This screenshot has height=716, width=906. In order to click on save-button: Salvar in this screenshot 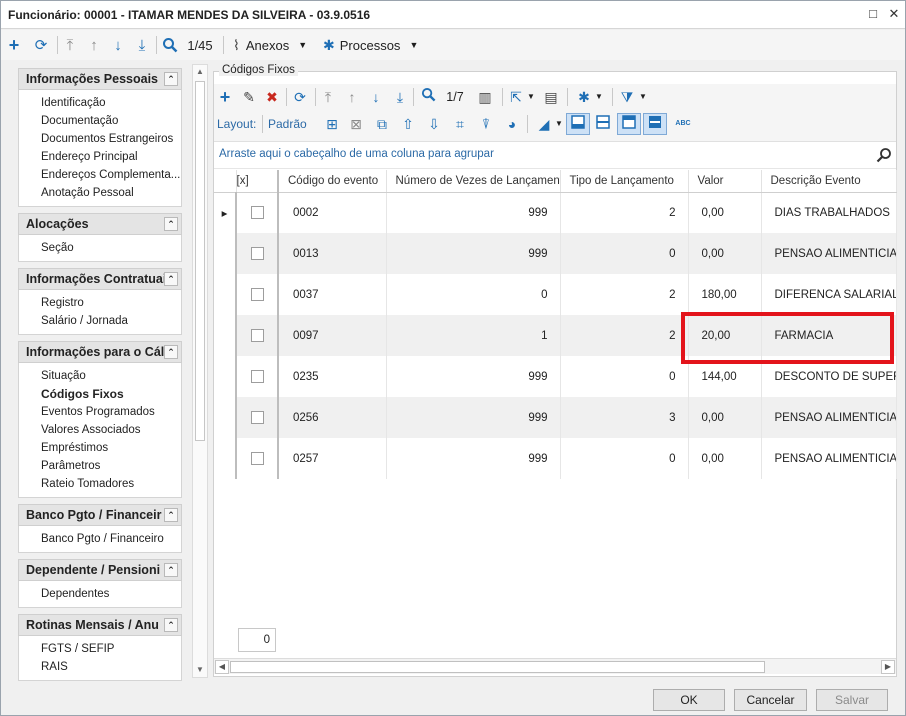, I will do `click(852, 700)`.